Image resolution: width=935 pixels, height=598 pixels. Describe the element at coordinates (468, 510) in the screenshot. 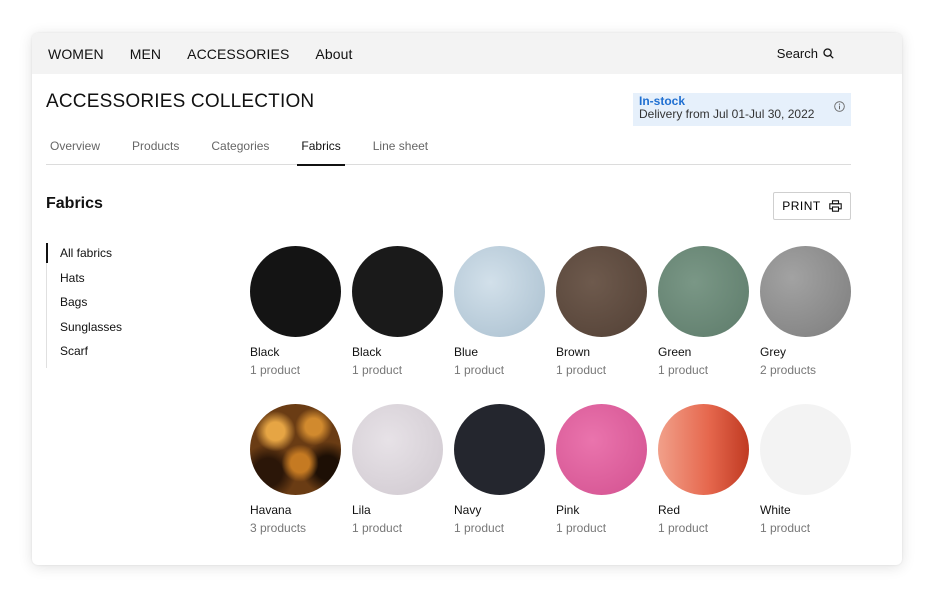

I see `fabric-name: Navy` at that location.